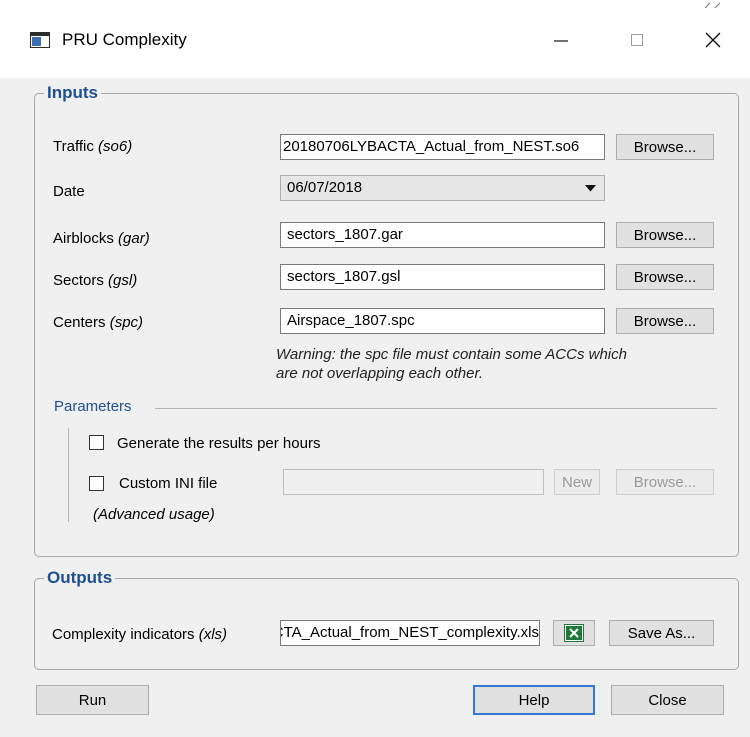 The width and height of the screenshot is (750, 737). I want to click on custom-ini-label: Custom INI file, so click(168, 483).